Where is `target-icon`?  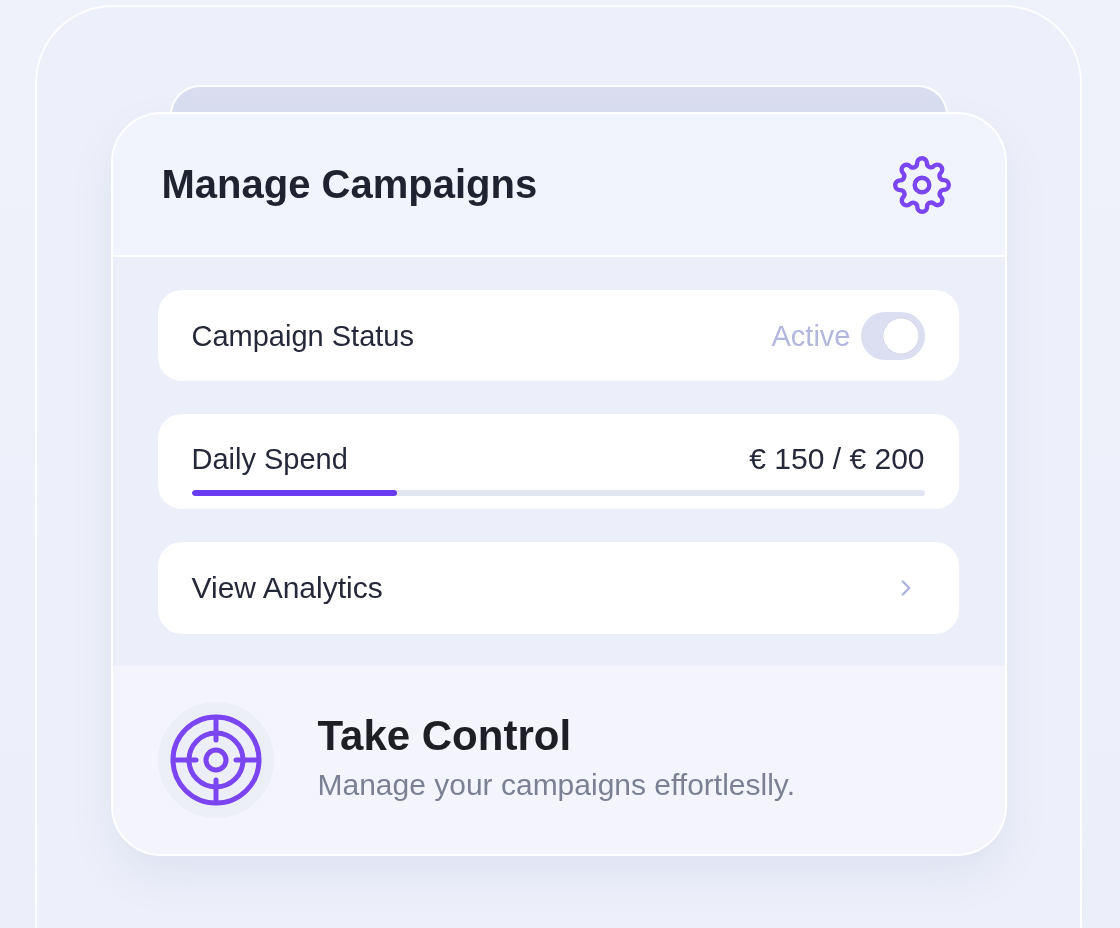
target-icon is located at coordinates (215, 760).